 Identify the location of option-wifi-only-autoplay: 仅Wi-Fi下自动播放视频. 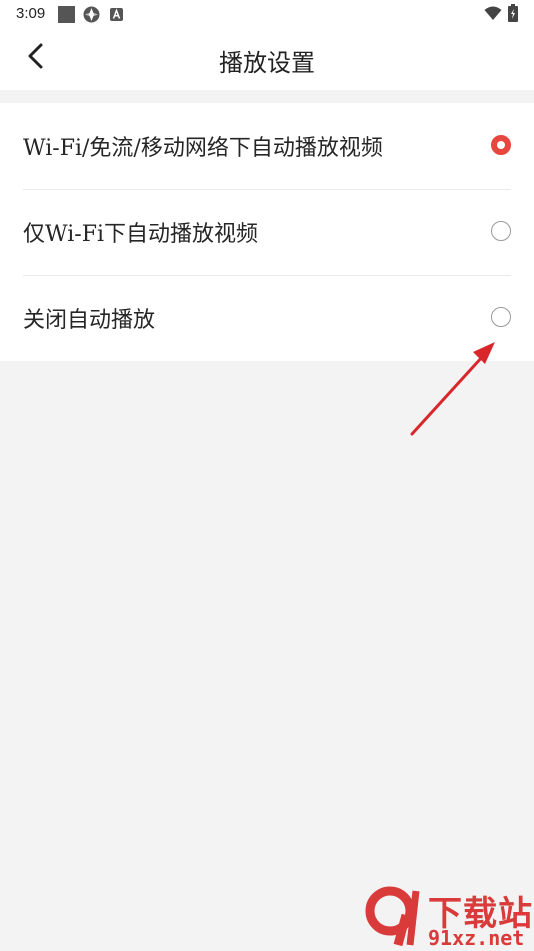
(267, 232).